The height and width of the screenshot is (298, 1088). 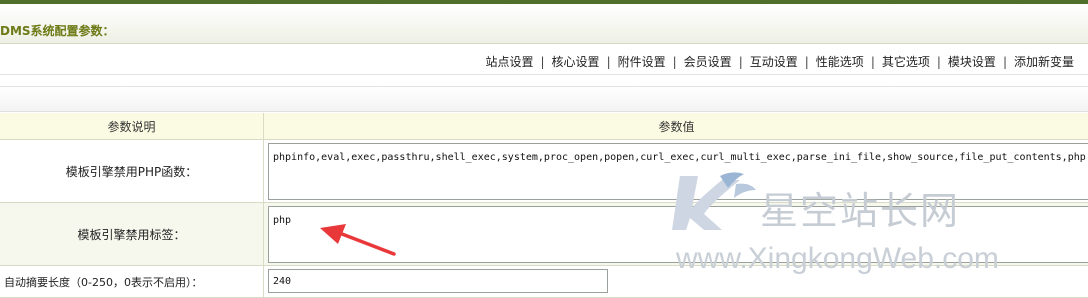 I want to click on row-value-cell, so click(x=676, y=281).